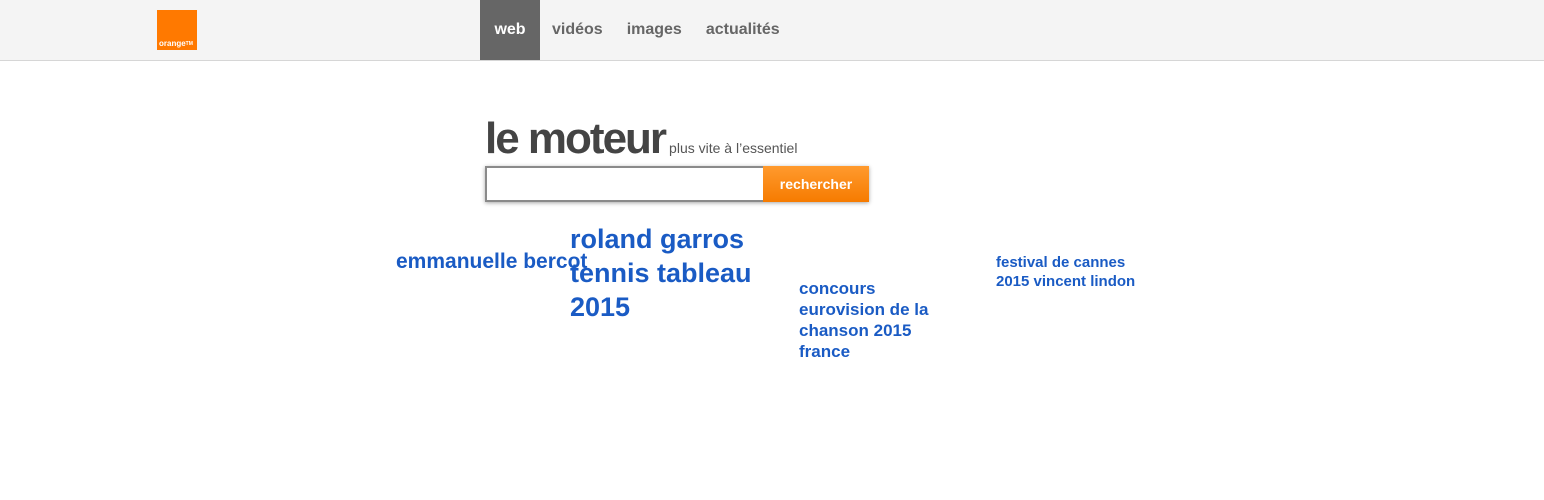 The image size is (1544, 500). What do you see at coordinates (680, 273) in the screenshot?
I see `trending-link-roland-garros: roland garros tennis tableau 2015` at bounding box center [680, 273].